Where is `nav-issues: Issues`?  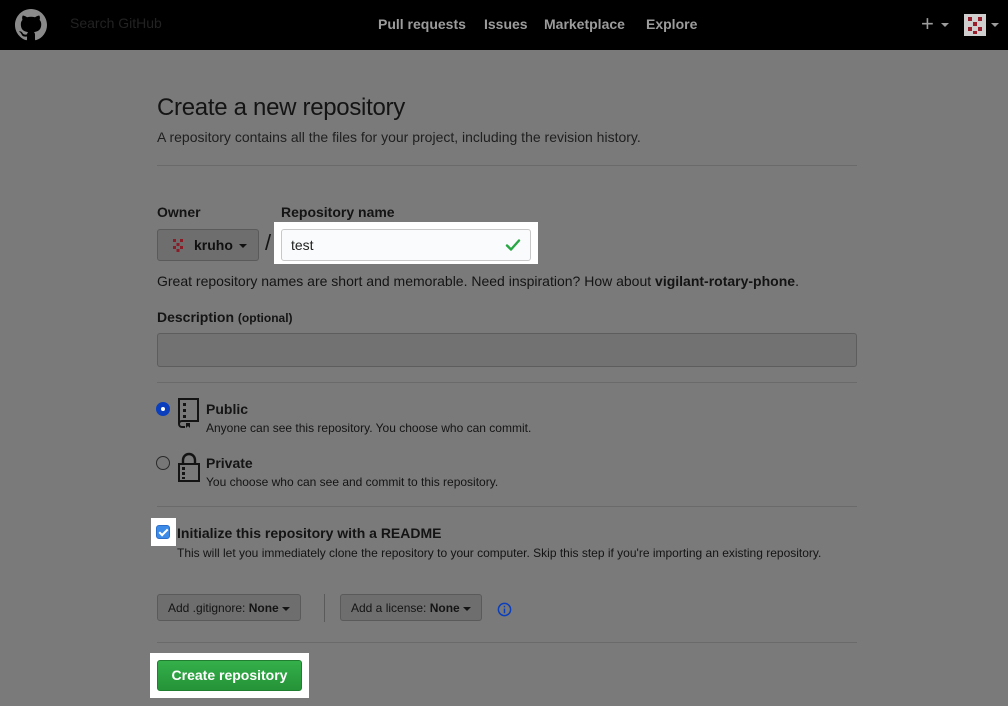 nav-issues: Issues is located at coordinates (506, 24).